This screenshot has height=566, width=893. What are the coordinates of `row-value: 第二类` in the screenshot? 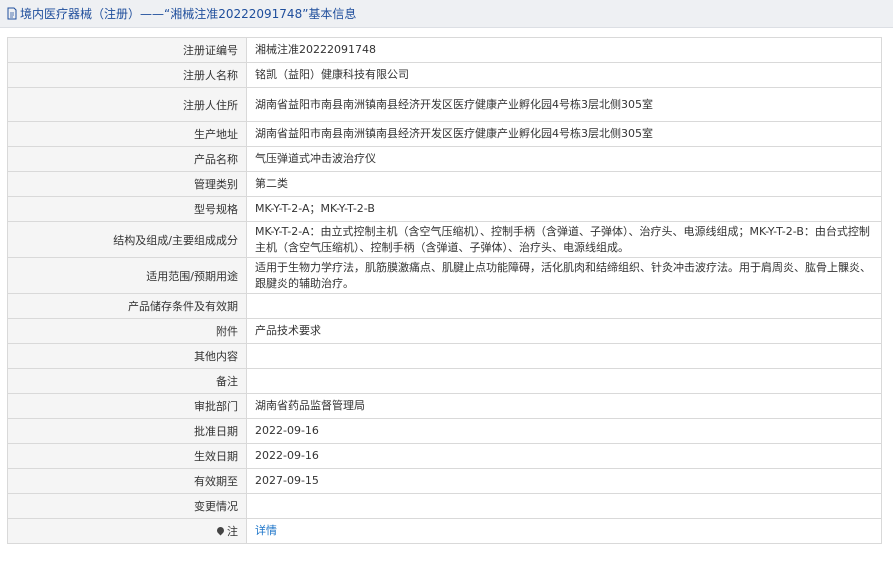 It's located at (564, 184).